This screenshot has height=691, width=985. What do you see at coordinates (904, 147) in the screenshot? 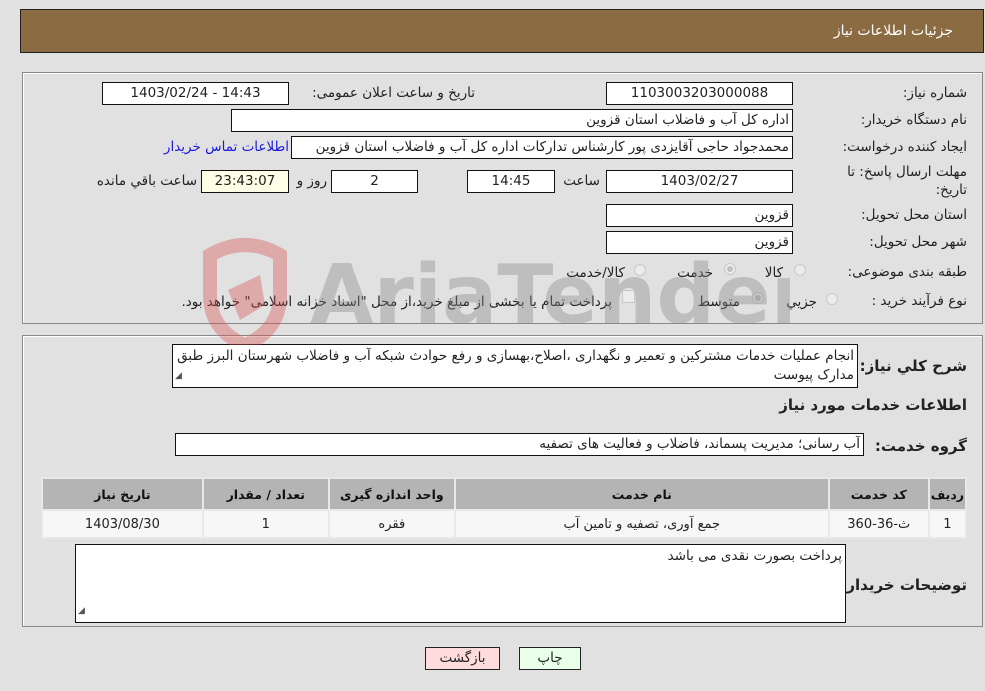
I see `requester-label: ایجاد کننده درخواست:` at bounding box center [904, 147].